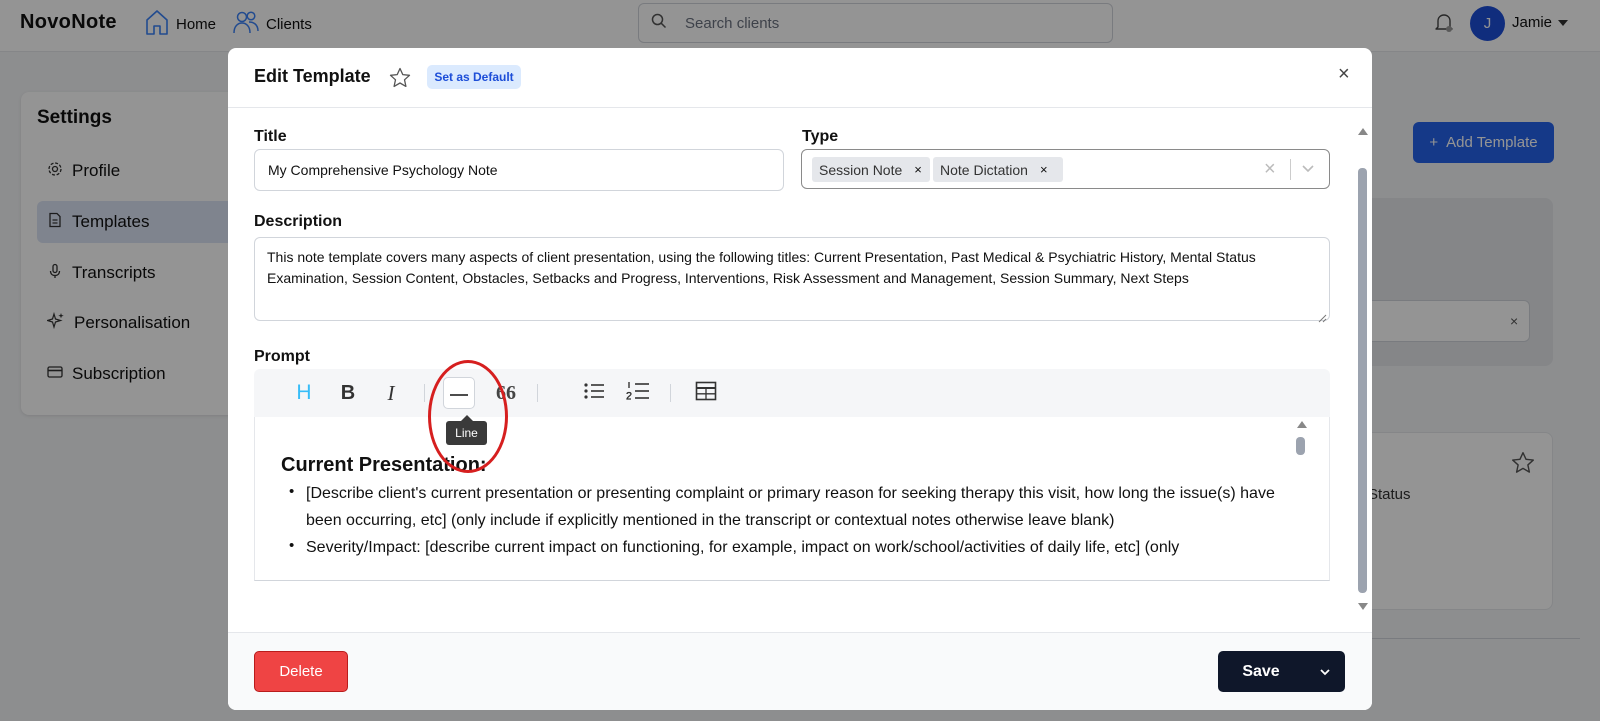 The height and width of the screenshot is (721, 1600). What do you see at coordinates (304, 393) in the screenshot?
I see `heading-button: H` at bounding box center [304, 393].